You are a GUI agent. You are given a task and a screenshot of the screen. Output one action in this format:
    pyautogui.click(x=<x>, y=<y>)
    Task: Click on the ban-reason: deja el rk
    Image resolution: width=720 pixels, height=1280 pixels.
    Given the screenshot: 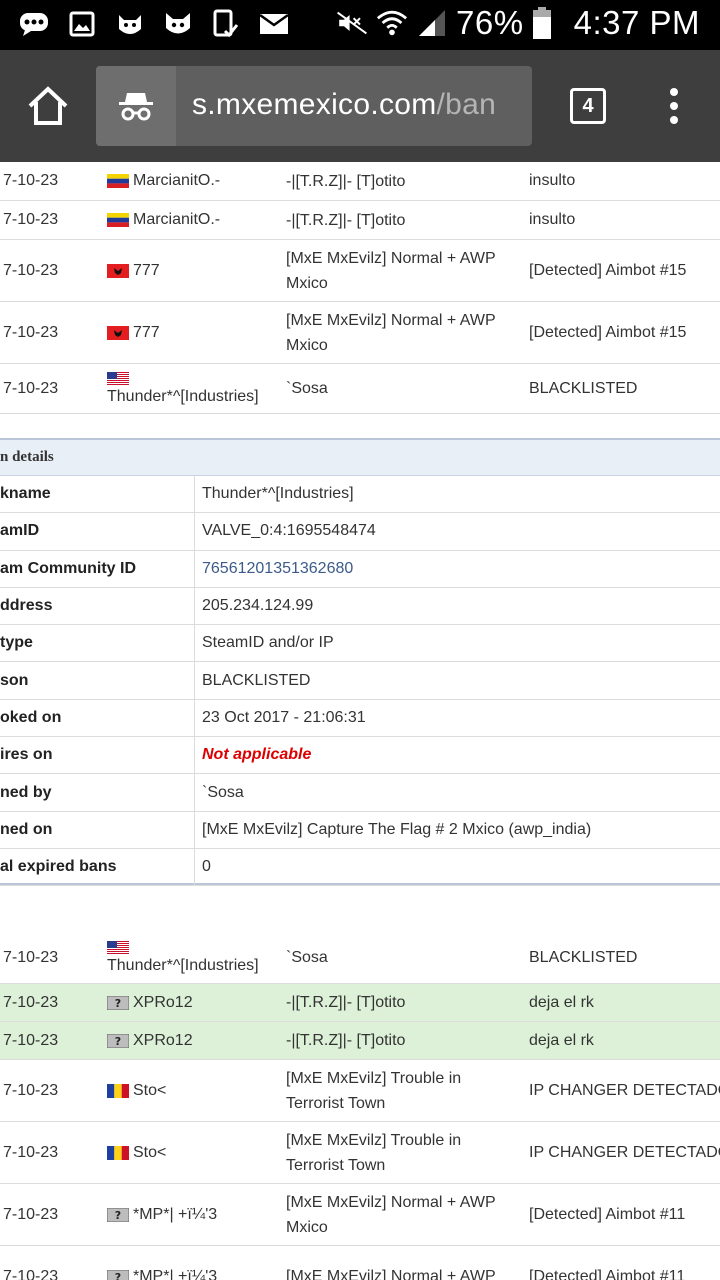 What is the action you would take?
    pyautogui.click(x=561, y=1040)
    